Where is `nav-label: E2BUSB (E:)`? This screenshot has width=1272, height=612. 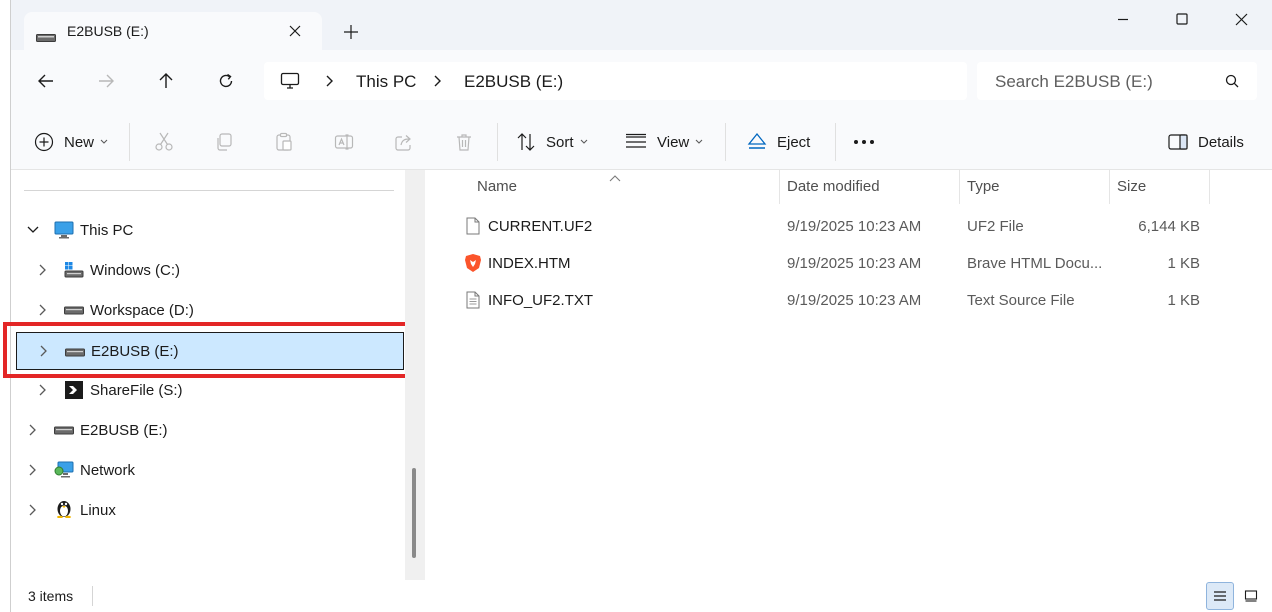
nav-label: E2BUSB (E:) is located at coordinates (124, 430).